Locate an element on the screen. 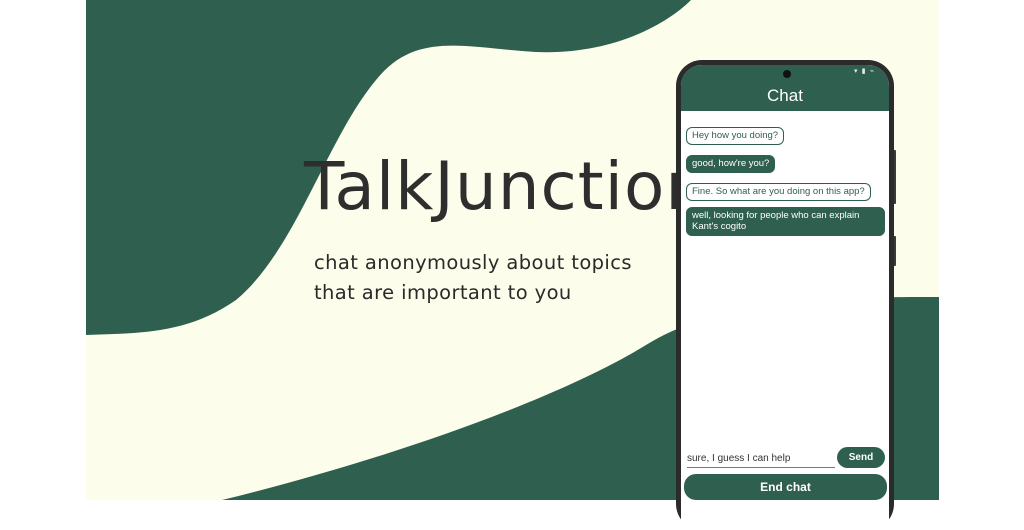  app-header: ▾ ▮ ⌁ Chat is located at coordinates (785, 88).